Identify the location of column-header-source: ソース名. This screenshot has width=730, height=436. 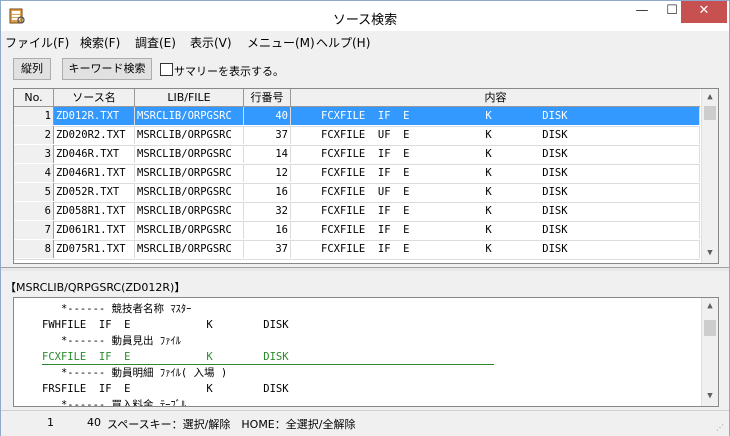
(94, 97).